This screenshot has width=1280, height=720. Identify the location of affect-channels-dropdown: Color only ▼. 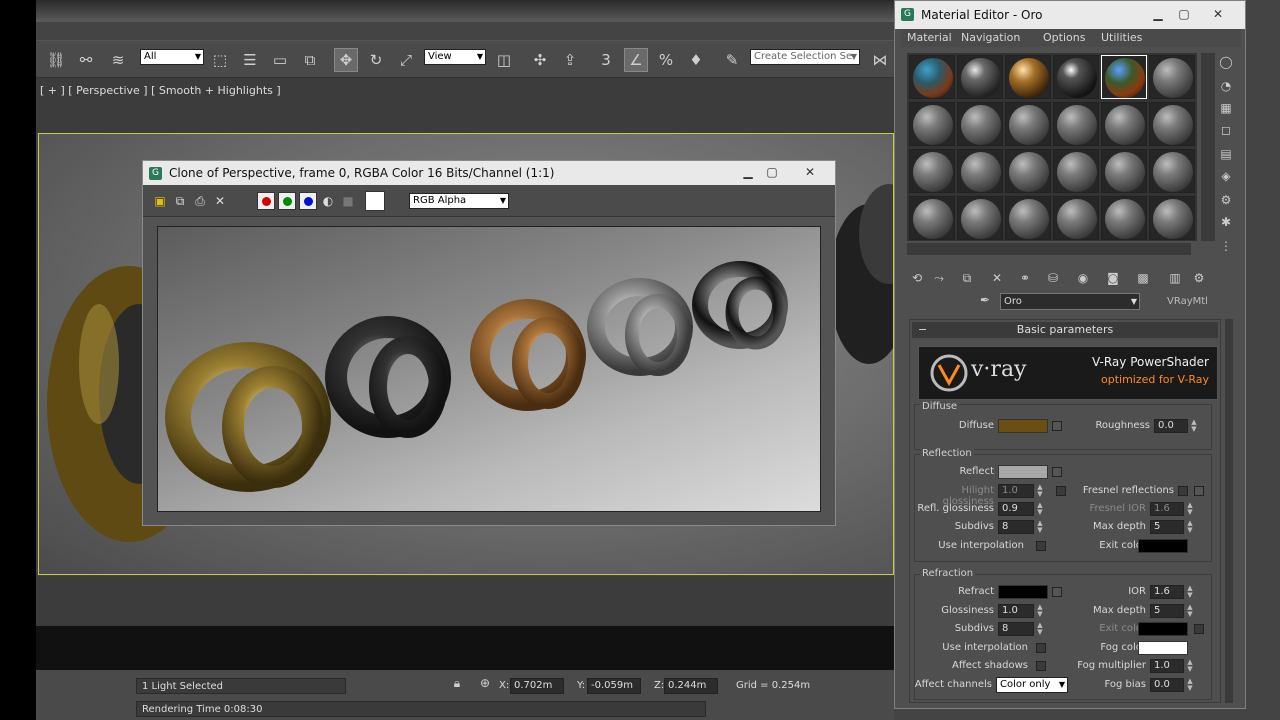
(1032, 685).